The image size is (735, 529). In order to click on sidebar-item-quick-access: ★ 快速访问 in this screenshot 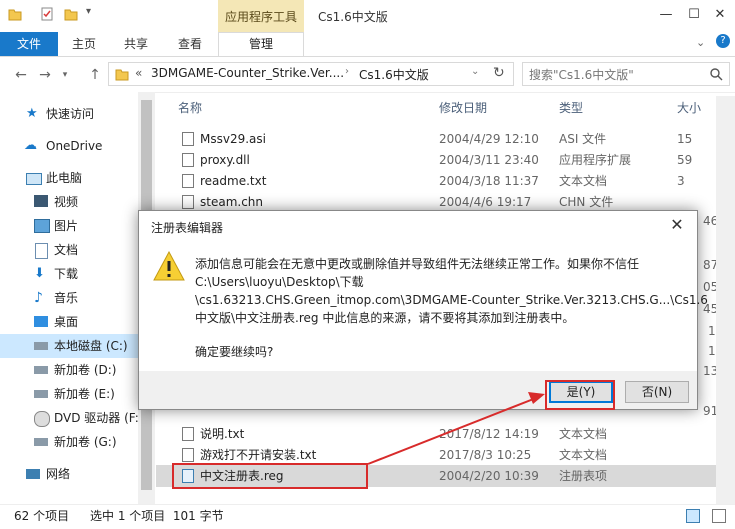, I will do `click(69, 114)`.